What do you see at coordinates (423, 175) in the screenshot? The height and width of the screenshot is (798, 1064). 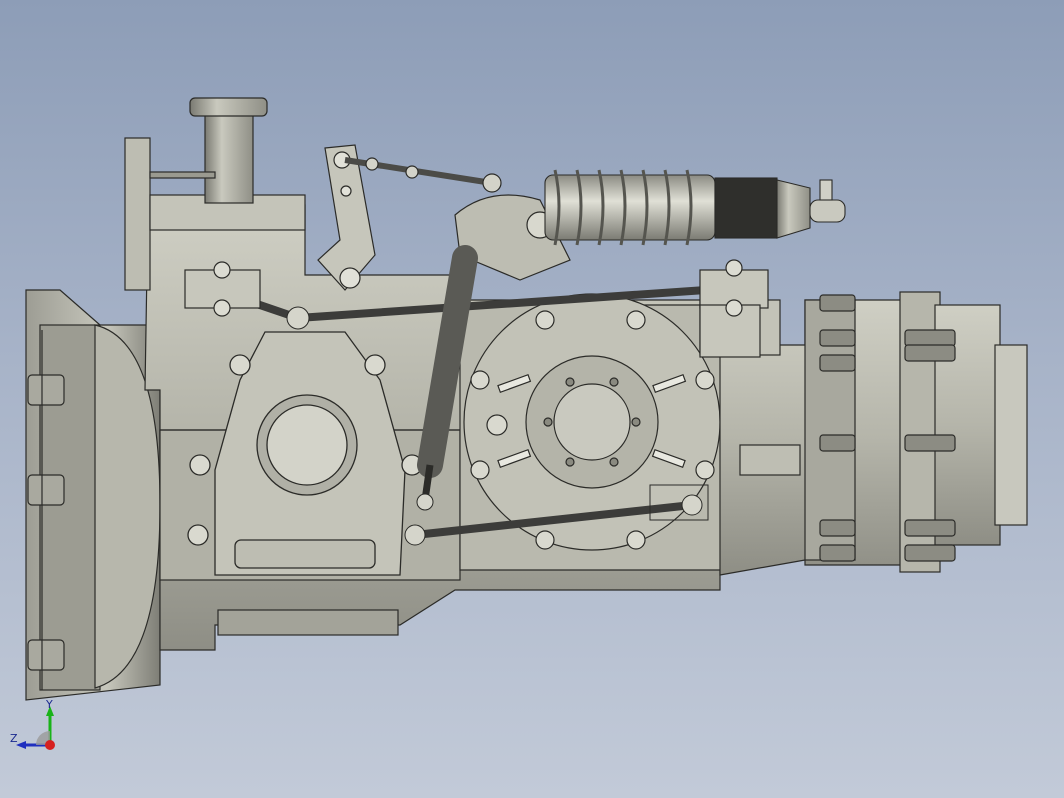 I see `pushrod` at bounding box center [423, 175].